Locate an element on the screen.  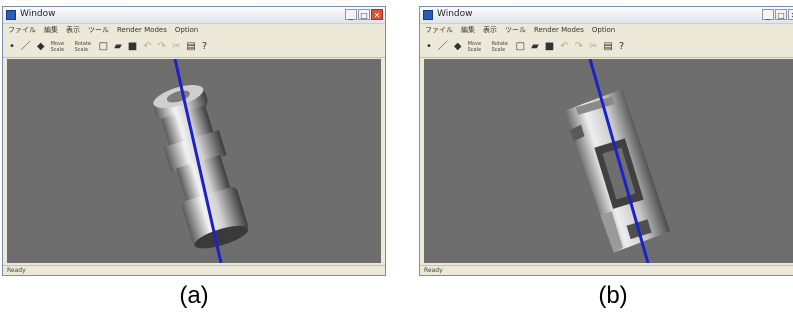
figure-caption: (a) is located at coordinates (194, 295).